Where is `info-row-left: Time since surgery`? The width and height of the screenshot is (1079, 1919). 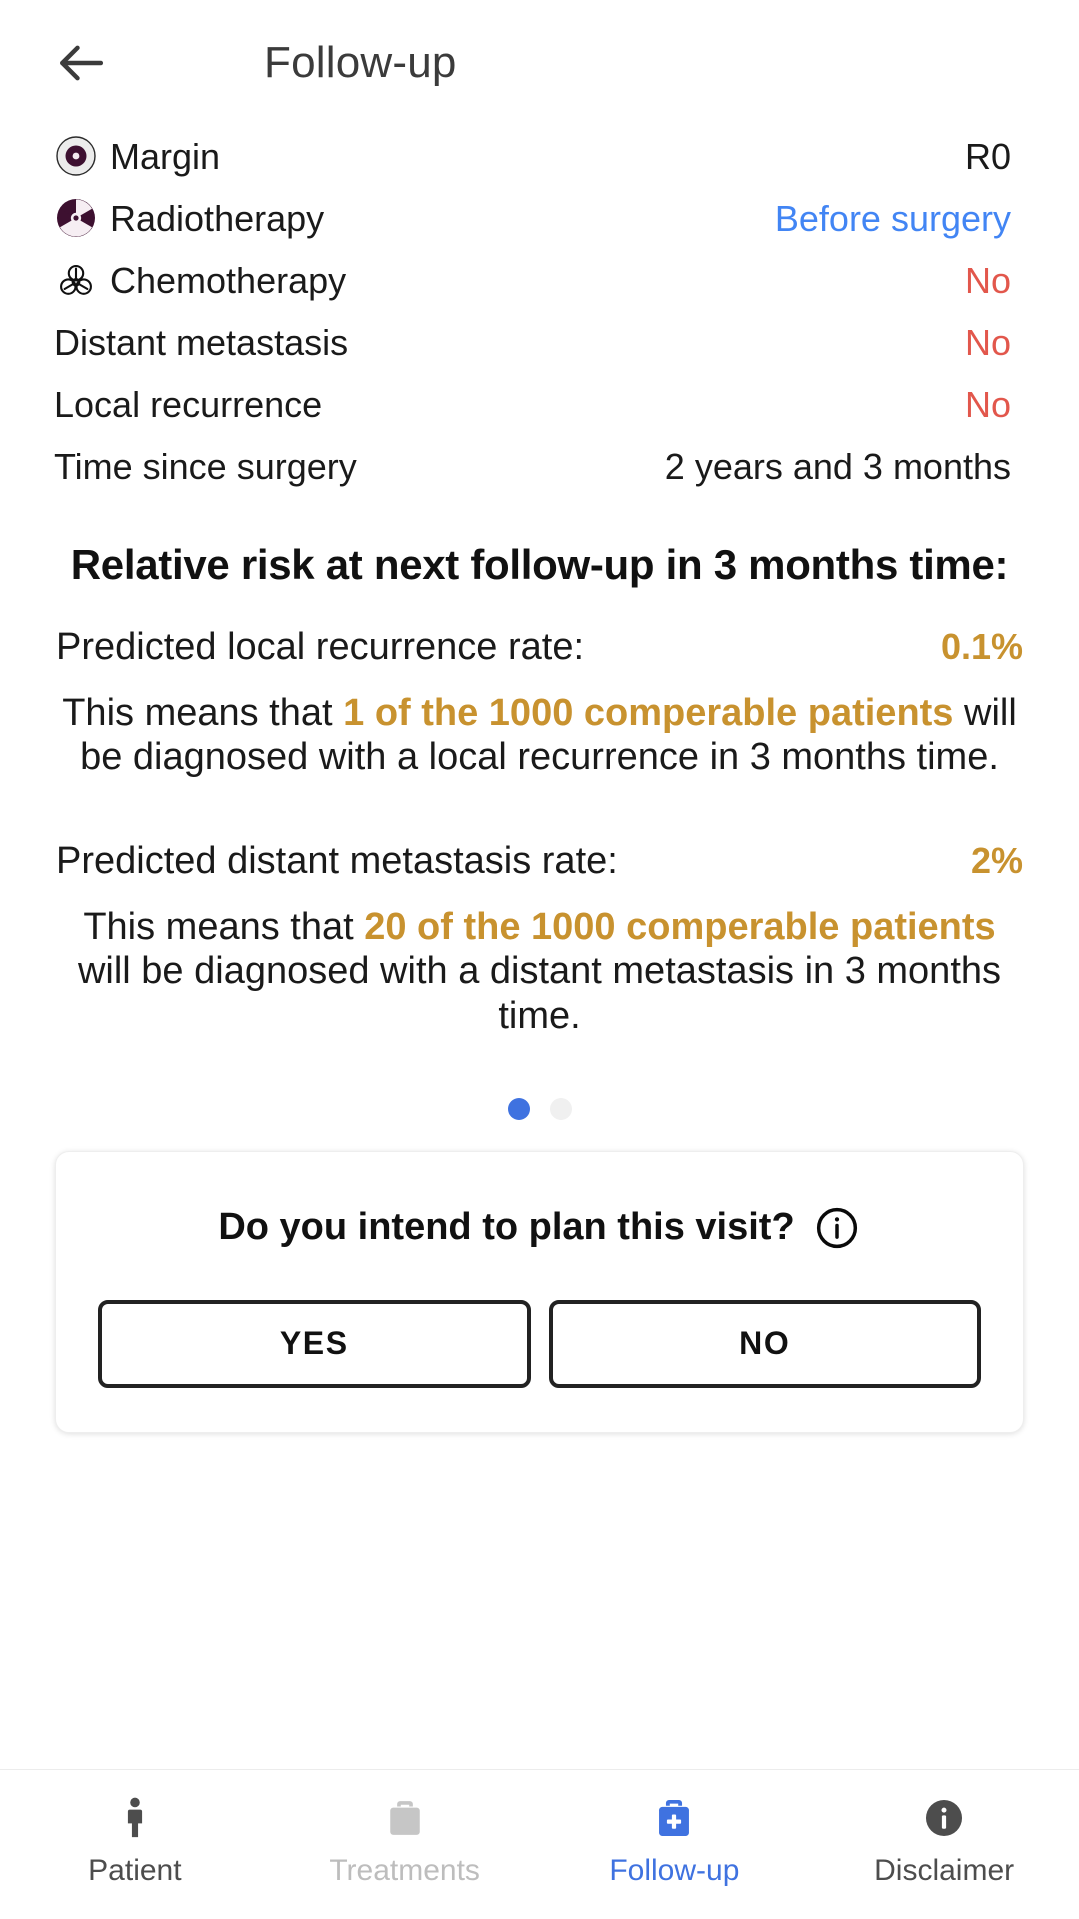
info-row-left: Time since surgery is located at coordinates (205, 466).